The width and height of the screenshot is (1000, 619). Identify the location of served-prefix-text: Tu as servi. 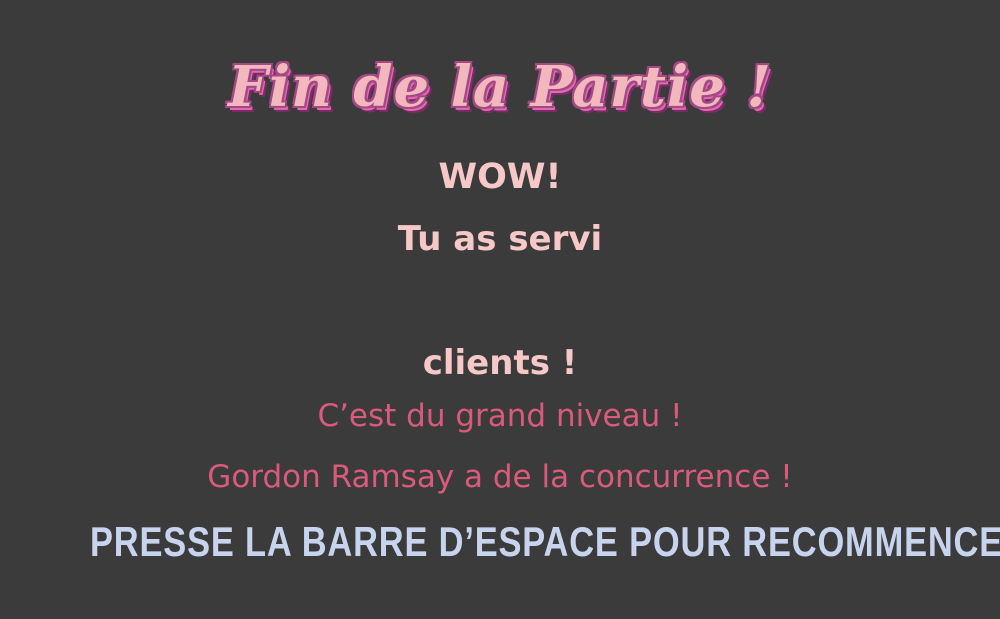
(500, 239).